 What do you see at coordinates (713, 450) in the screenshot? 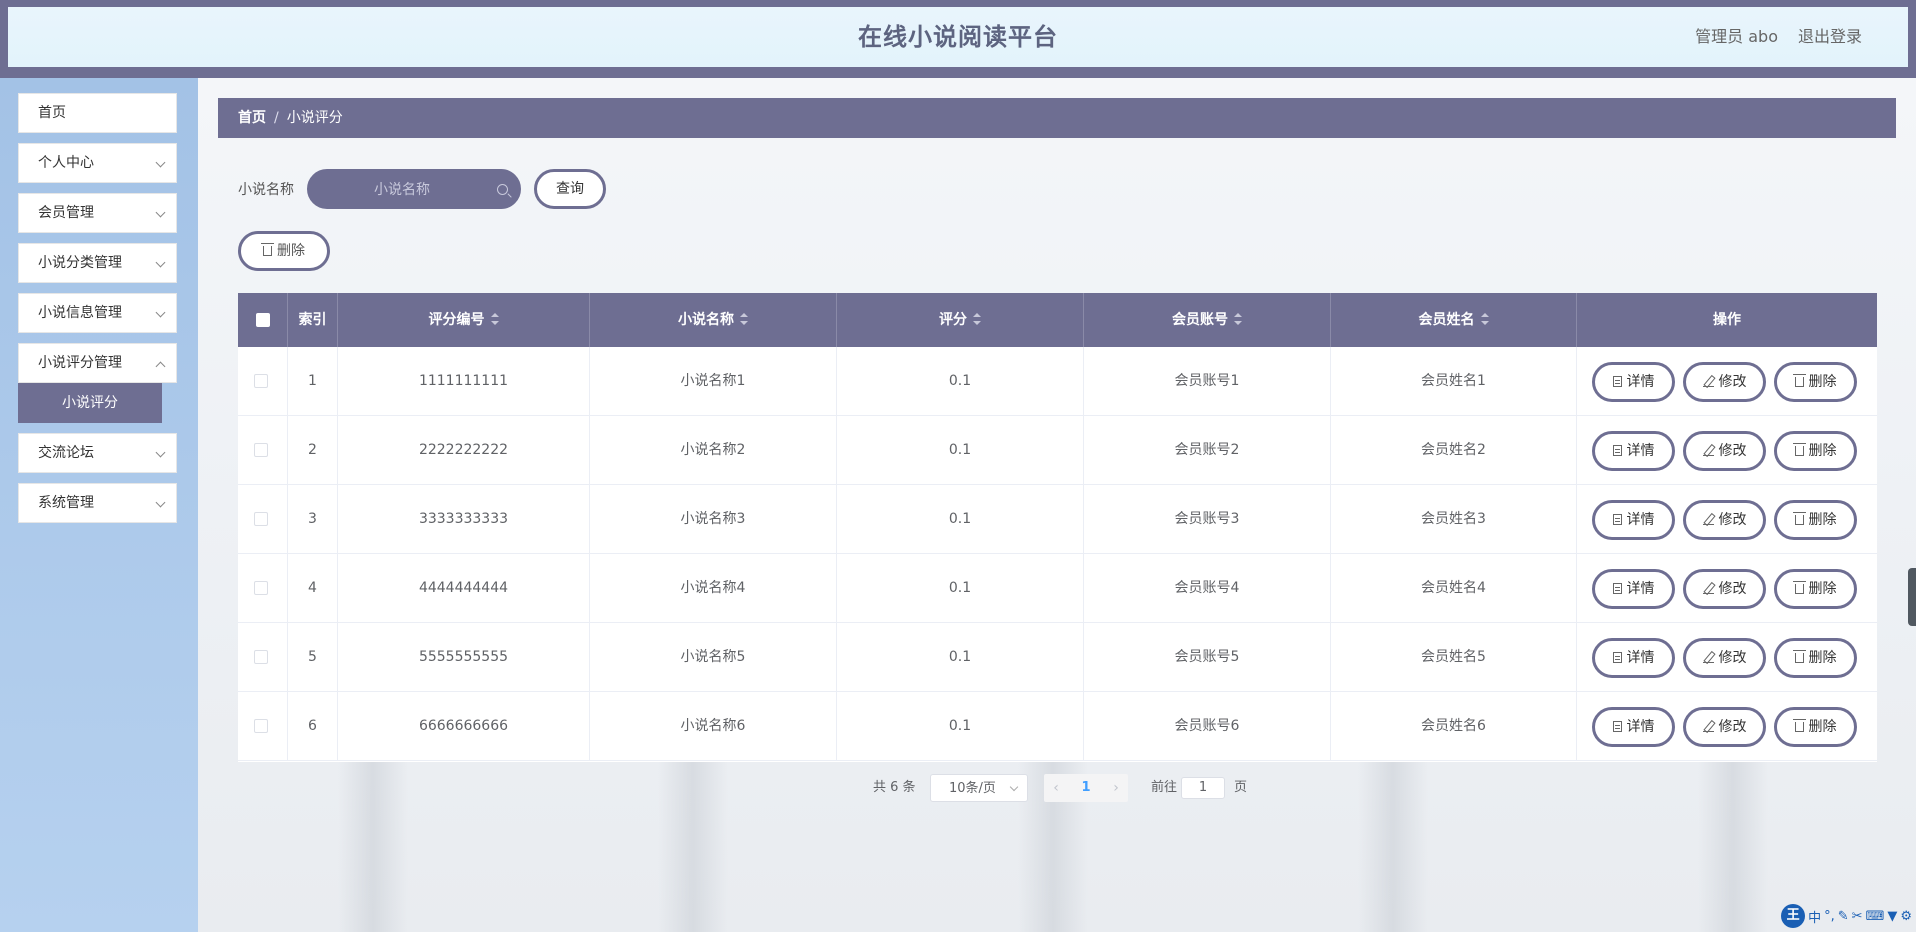
I see `cell-name: 小说名称2` at bounding box center [713, 450].